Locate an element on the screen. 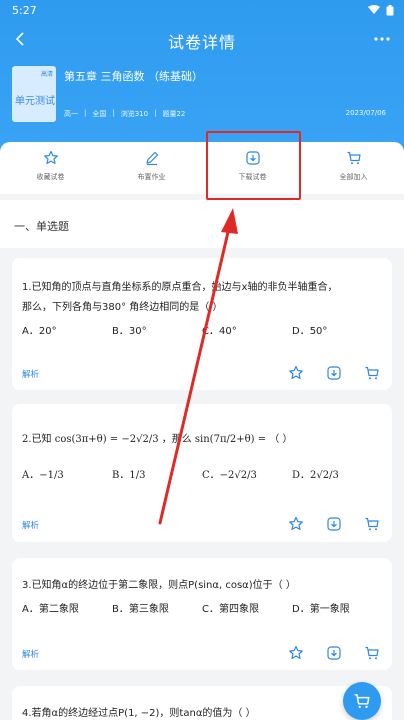 The width and height of the screenshot is (404, 720). floating-cart-button is located at coordinates (362, 701).